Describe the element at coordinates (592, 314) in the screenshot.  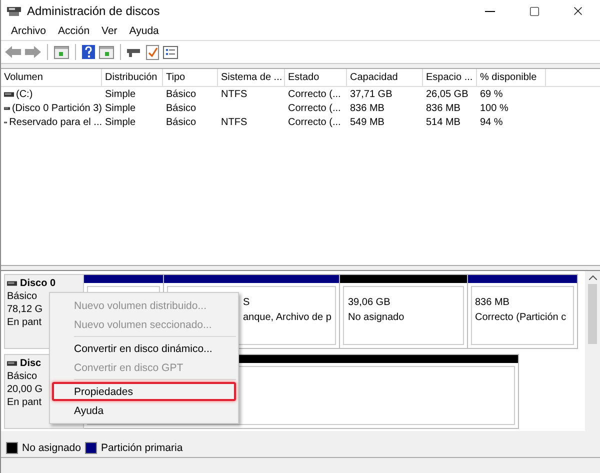
I see `scroll-thumb` at that location.